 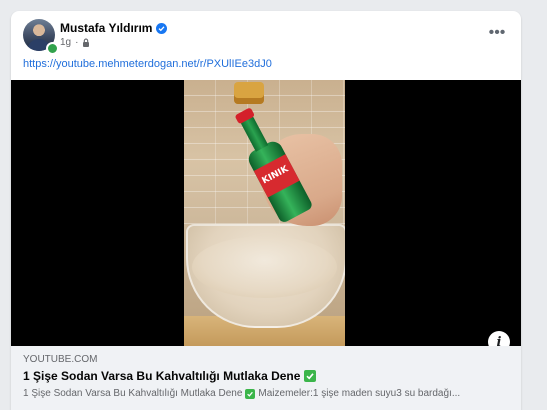 I want to click on post-header: Mustafa Yıldırım 1g · •••, so click(x=266, y=35).